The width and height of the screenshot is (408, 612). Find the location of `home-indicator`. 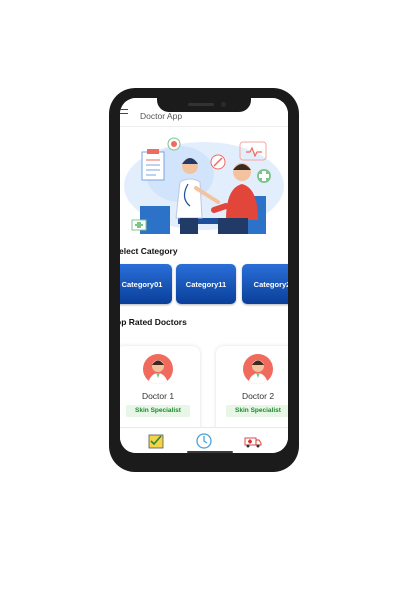

home-indicator is located at coordinates (210, 452).